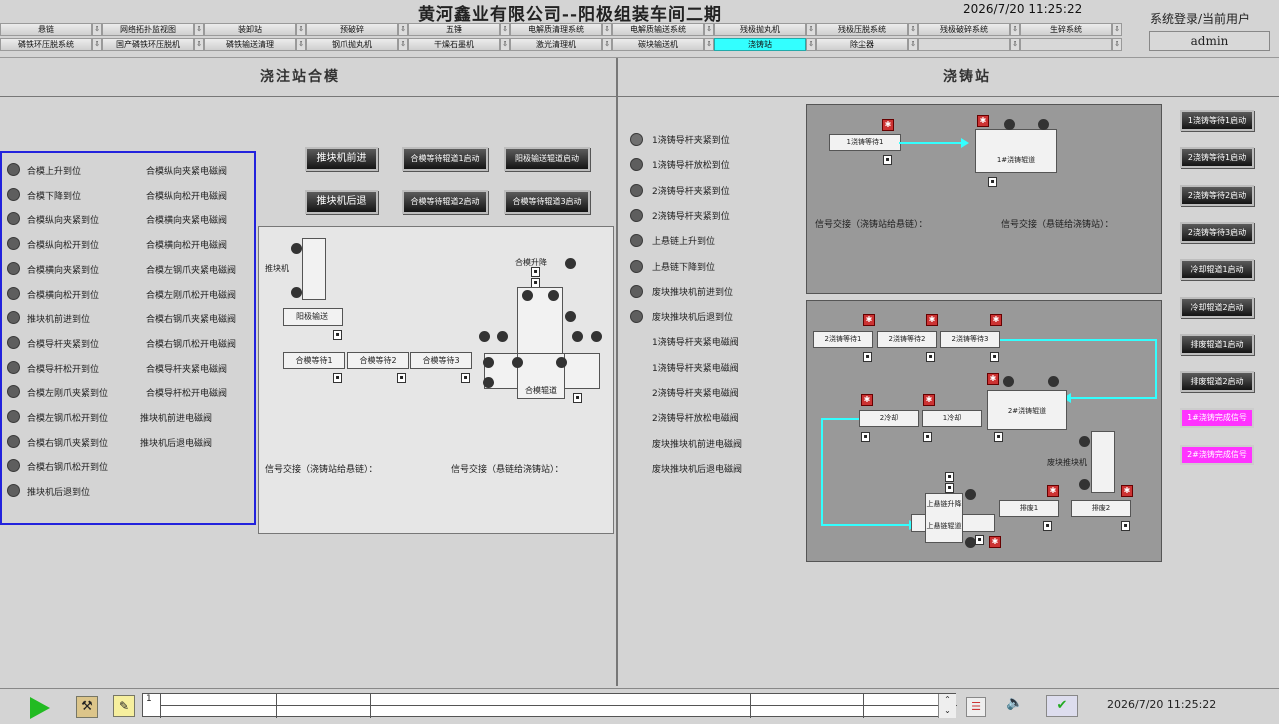  What do you see at coordinates (54, 172) in the screenshot?
I see `status-label: 合模上升到位` at bounding box center [54, 172].